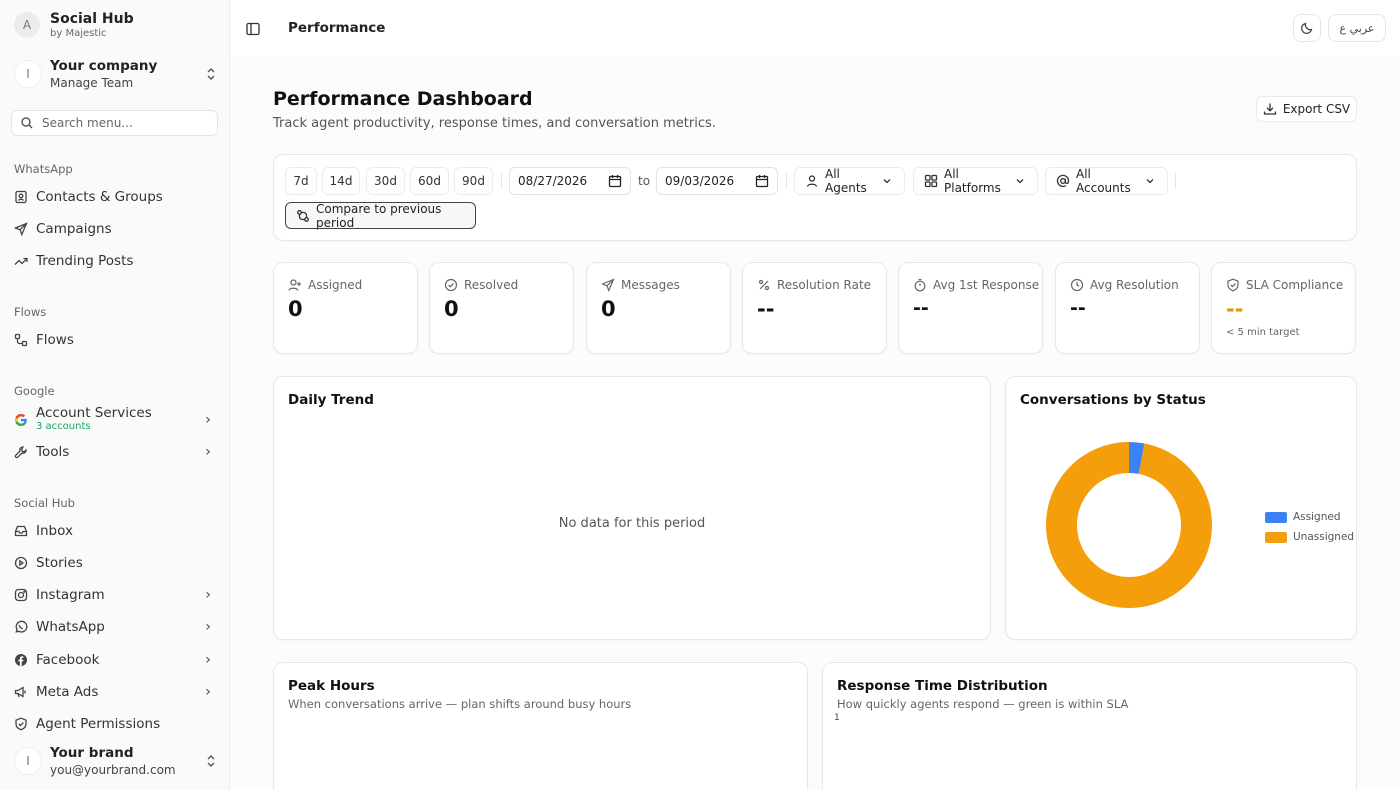  What do you see at coordinates (1127, 308) in the screenshot?
I see `stat-avg-resolution: Avg Resolution --` at bounding box center [1127, 308].